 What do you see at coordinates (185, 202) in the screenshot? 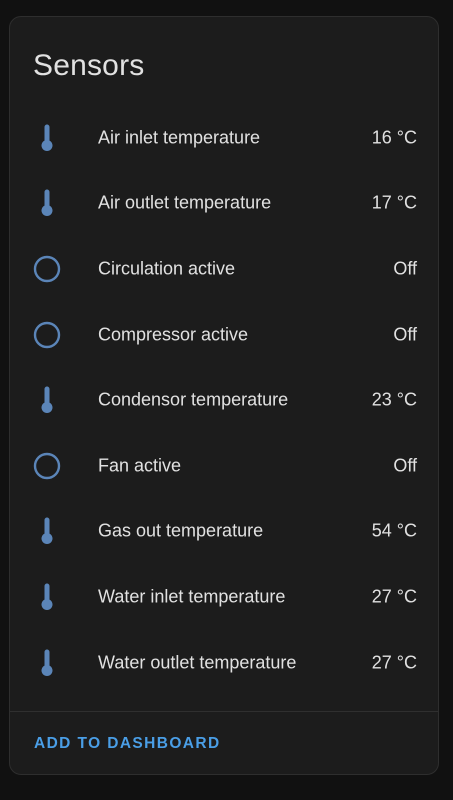
I see `sensor-label: Air outlet temperature` at bounding box center [185, 202].